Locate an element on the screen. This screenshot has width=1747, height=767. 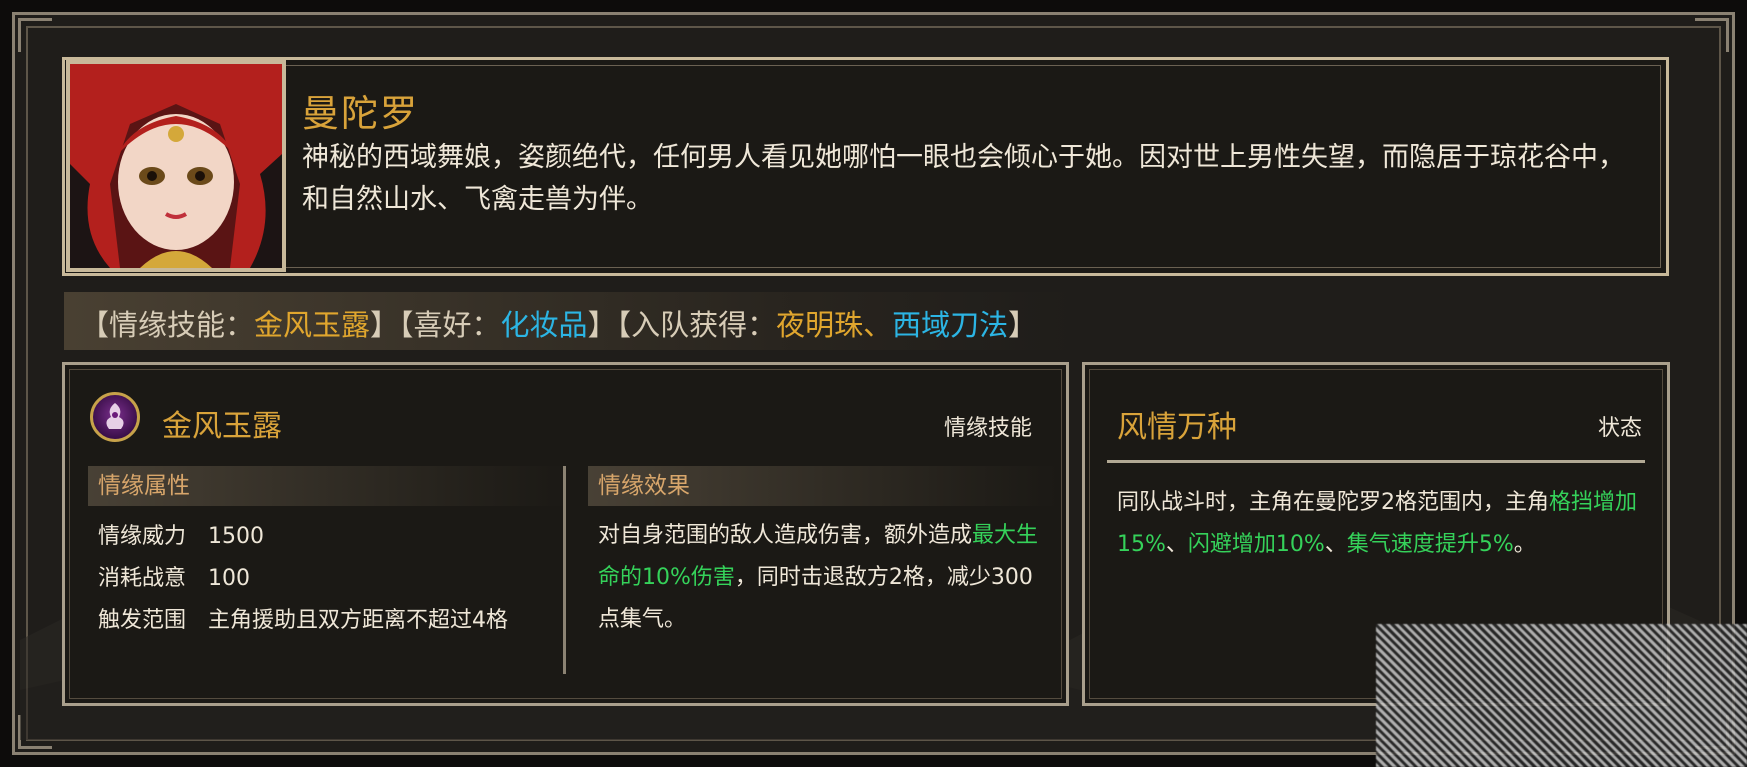
bond-skill-name: 金风玉露 is located at coordinates (312, 325).